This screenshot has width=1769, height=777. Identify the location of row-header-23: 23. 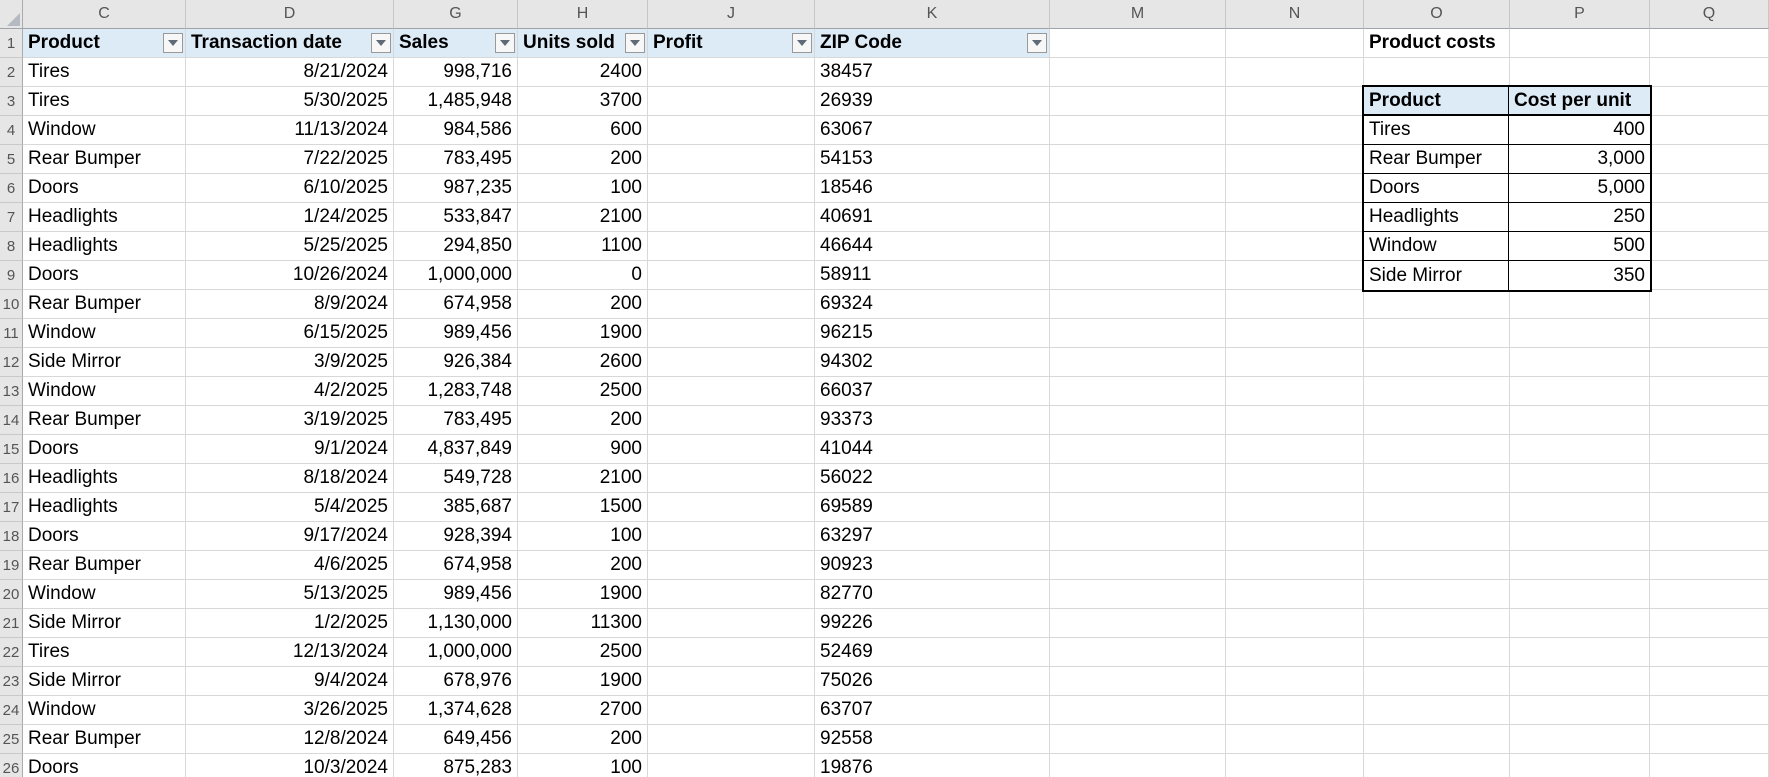
(11, 681).